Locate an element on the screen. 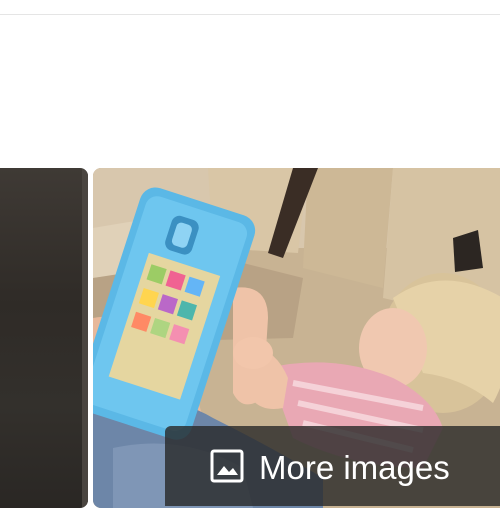 The height and width of the screenshot is (508, 500). more-images-label: More images is located at coordinates (354, 467).